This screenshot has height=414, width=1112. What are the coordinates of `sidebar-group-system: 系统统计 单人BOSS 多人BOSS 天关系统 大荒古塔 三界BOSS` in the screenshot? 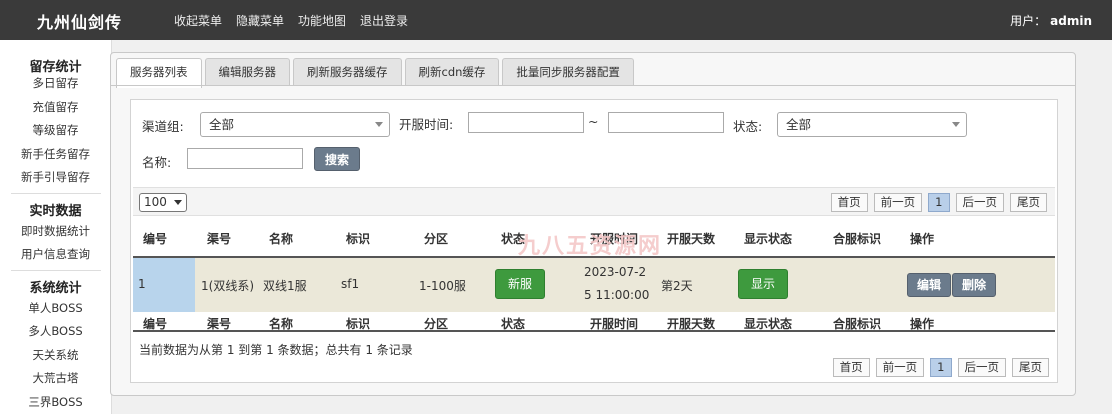 It's located at (55, 342).